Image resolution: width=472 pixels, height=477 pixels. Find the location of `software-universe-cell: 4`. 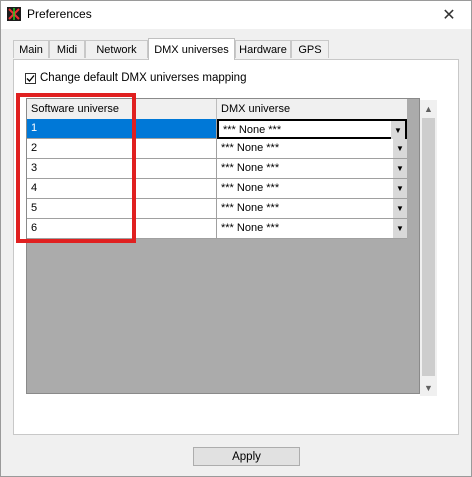

software-universe-cell: 4 is located at coordinates (122, 189).